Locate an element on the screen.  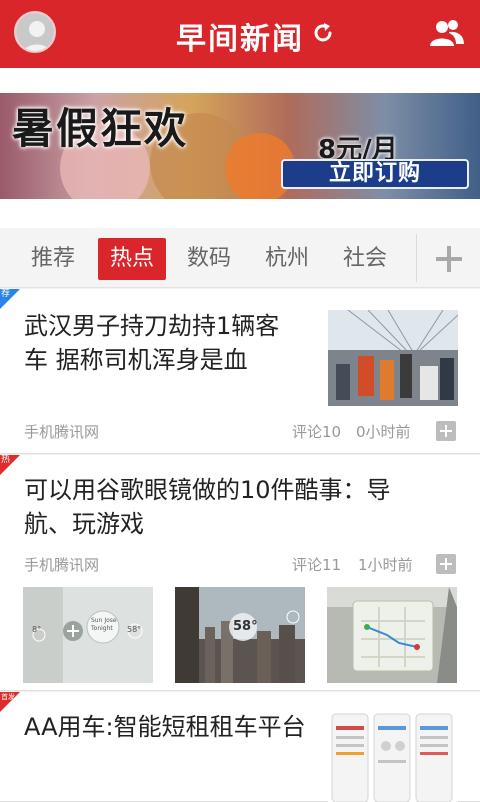
city-window-photo is located at coordinates (240, 635).